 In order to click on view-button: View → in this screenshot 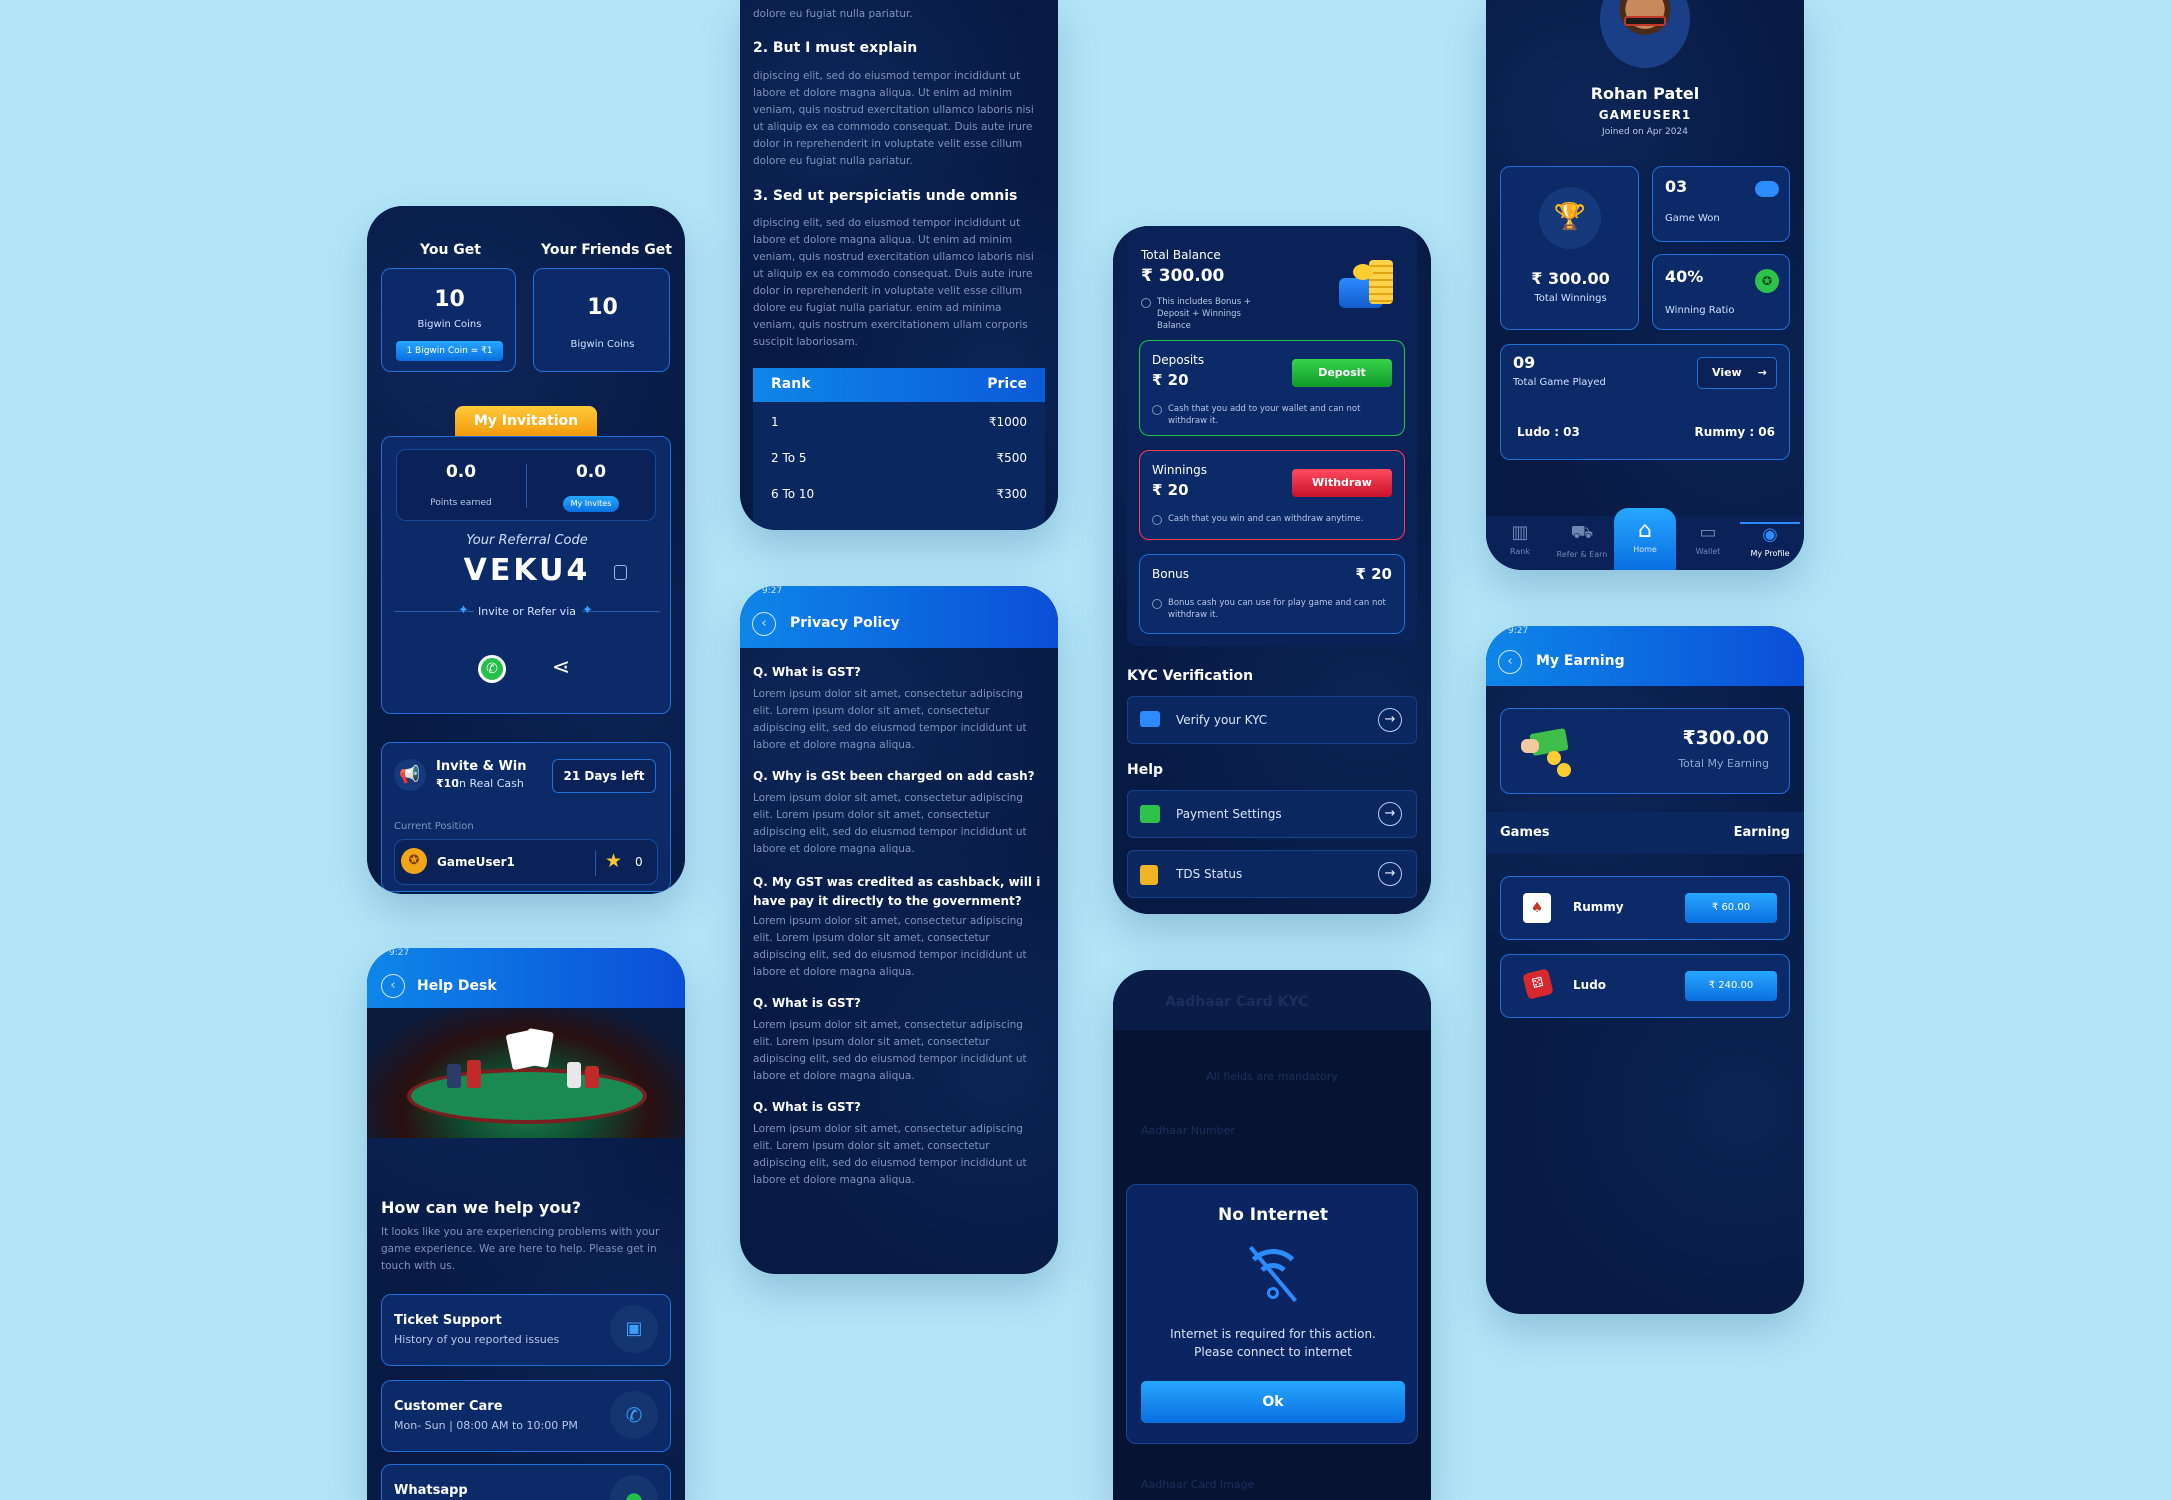, I will do `click(1737, 373)`.